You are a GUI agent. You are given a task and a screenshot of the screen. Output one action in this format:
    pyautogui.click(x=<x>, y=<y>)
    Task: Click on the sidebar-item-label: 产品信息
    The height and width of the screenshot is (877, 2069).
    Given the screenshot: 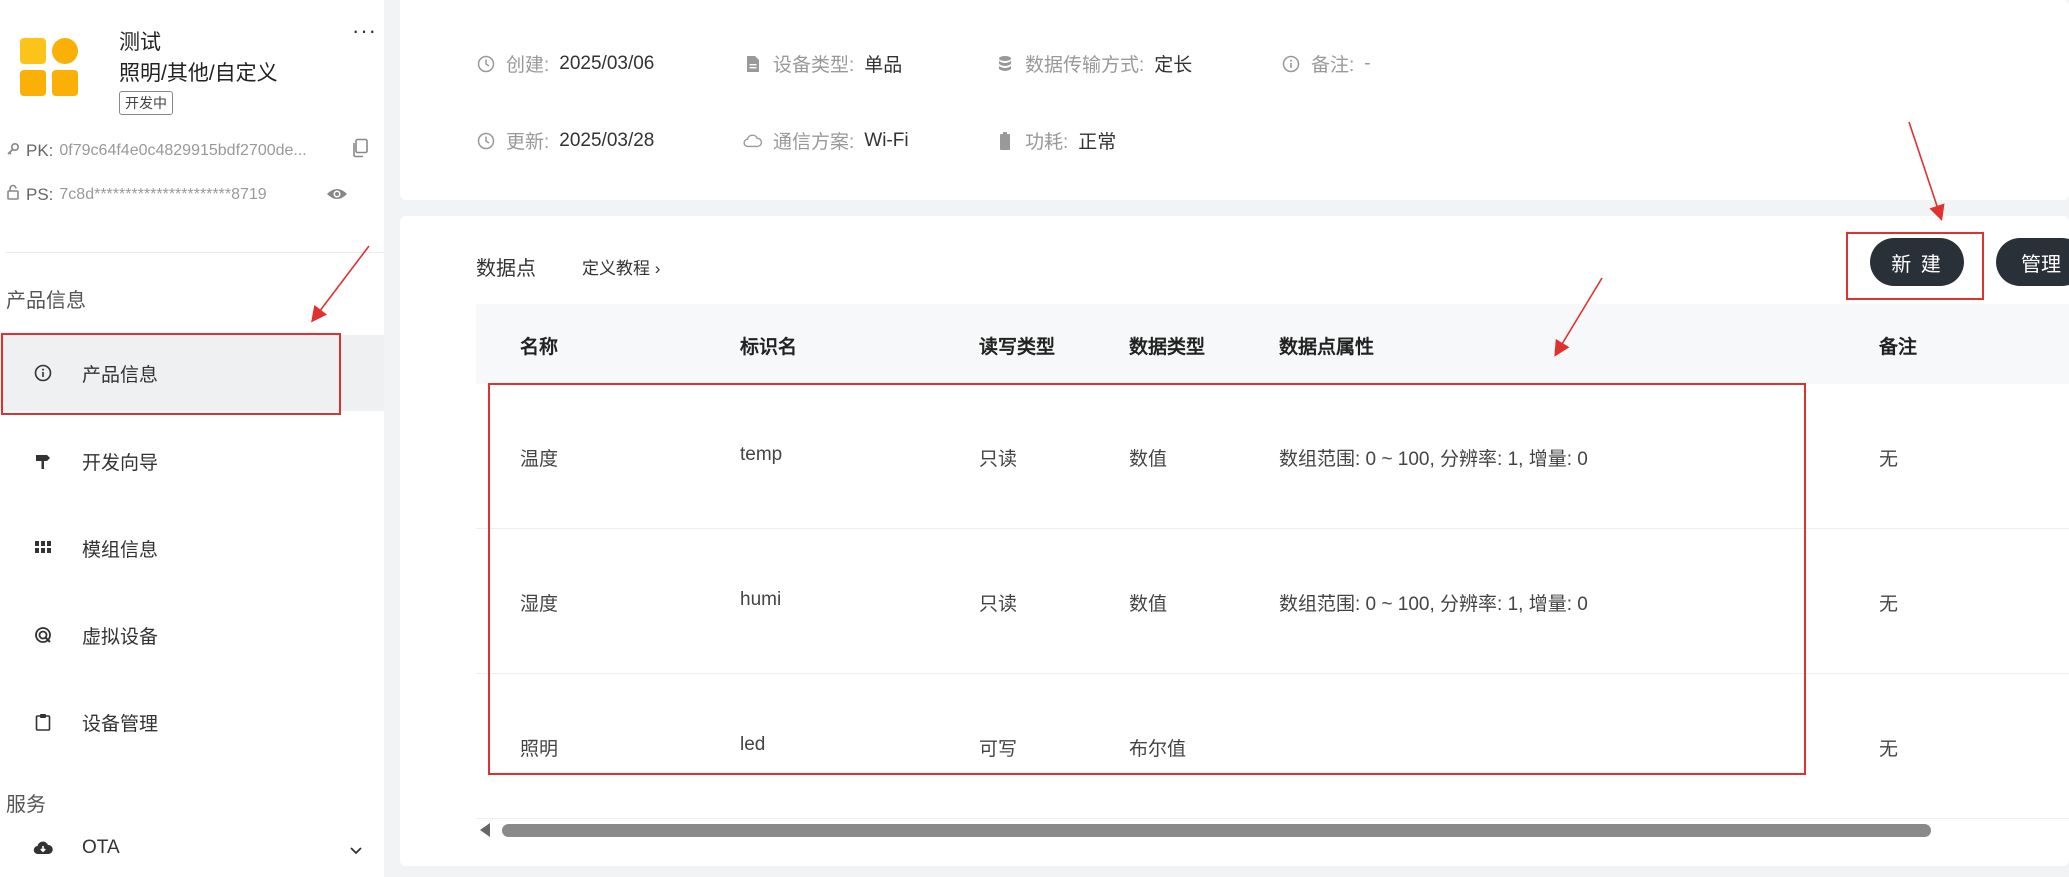 What is the action you would take?
    pyautogui.click(x=120, y=375)
    